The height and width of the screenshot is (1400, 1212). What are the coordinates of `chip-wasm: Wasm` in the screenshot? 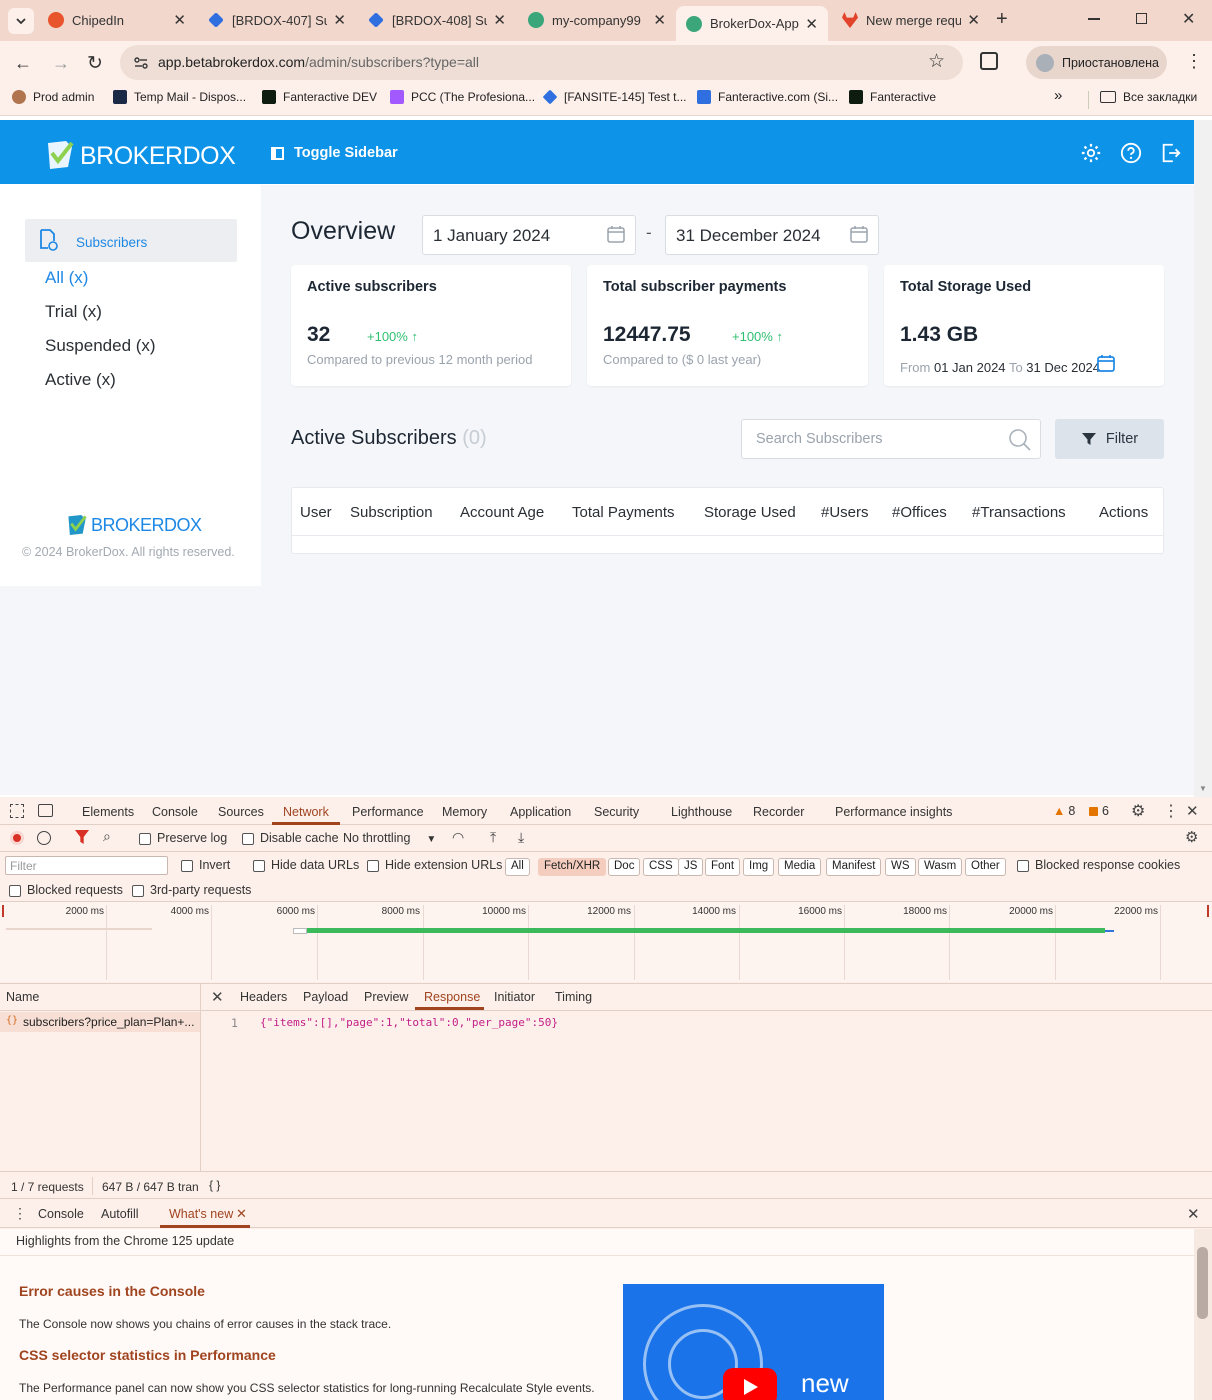 It's located at (940, 867).